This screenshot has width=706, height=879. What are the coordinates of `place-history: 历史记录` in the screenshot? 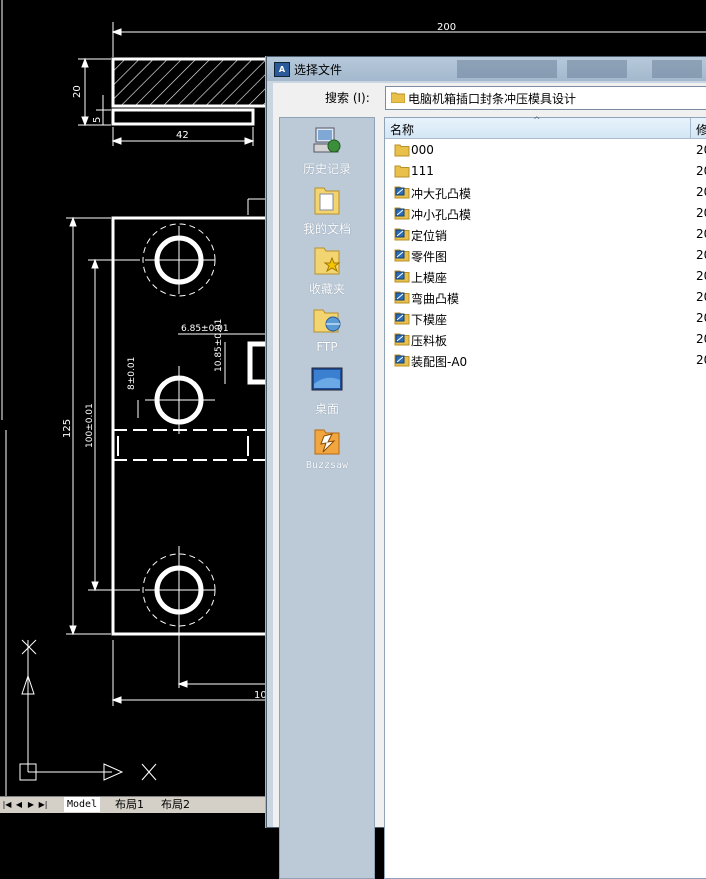 It's located at (327, 153).